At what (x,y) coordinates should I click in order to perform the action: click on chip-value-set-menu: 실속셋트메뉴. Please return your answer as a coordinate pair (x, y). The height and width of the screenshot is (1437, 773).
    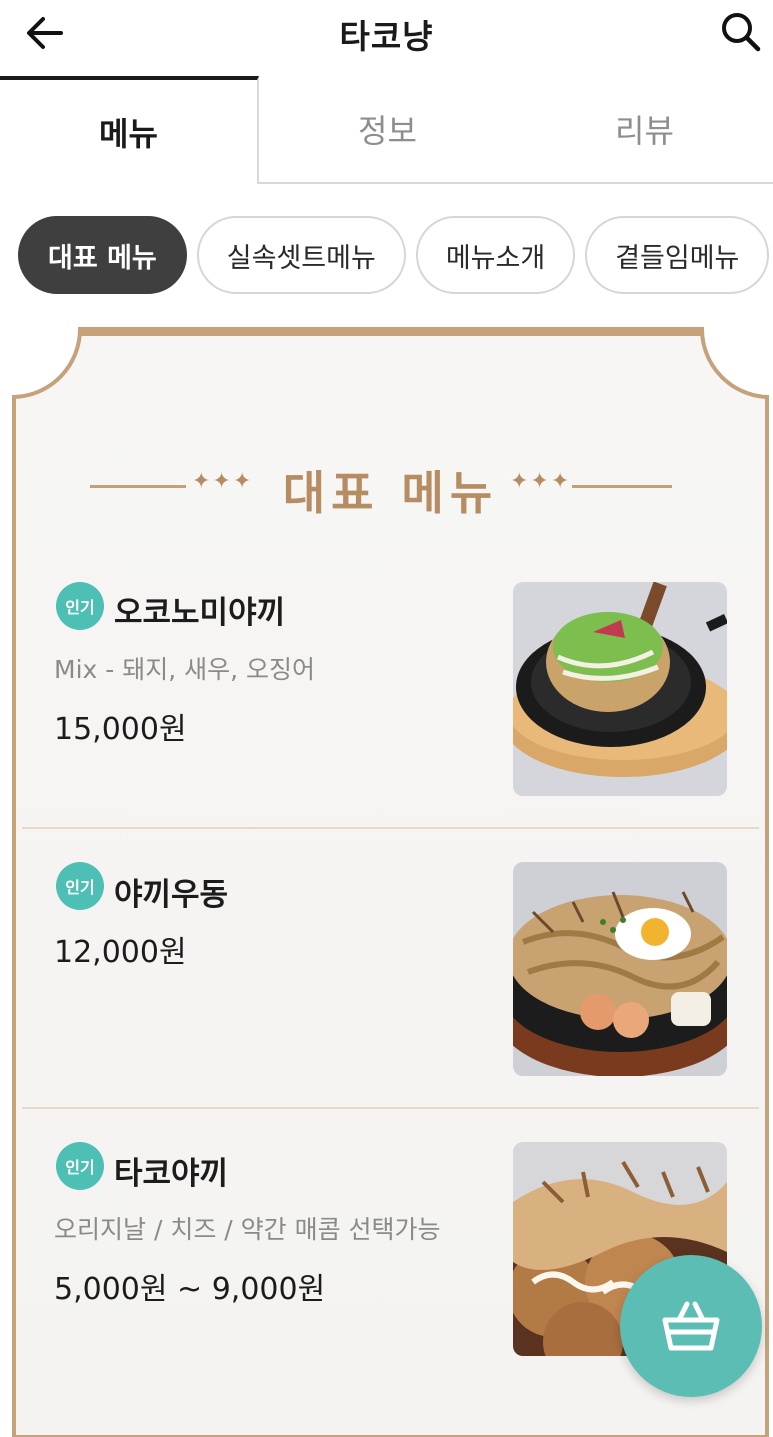
    Looking at the image, I should click on (301, 255).